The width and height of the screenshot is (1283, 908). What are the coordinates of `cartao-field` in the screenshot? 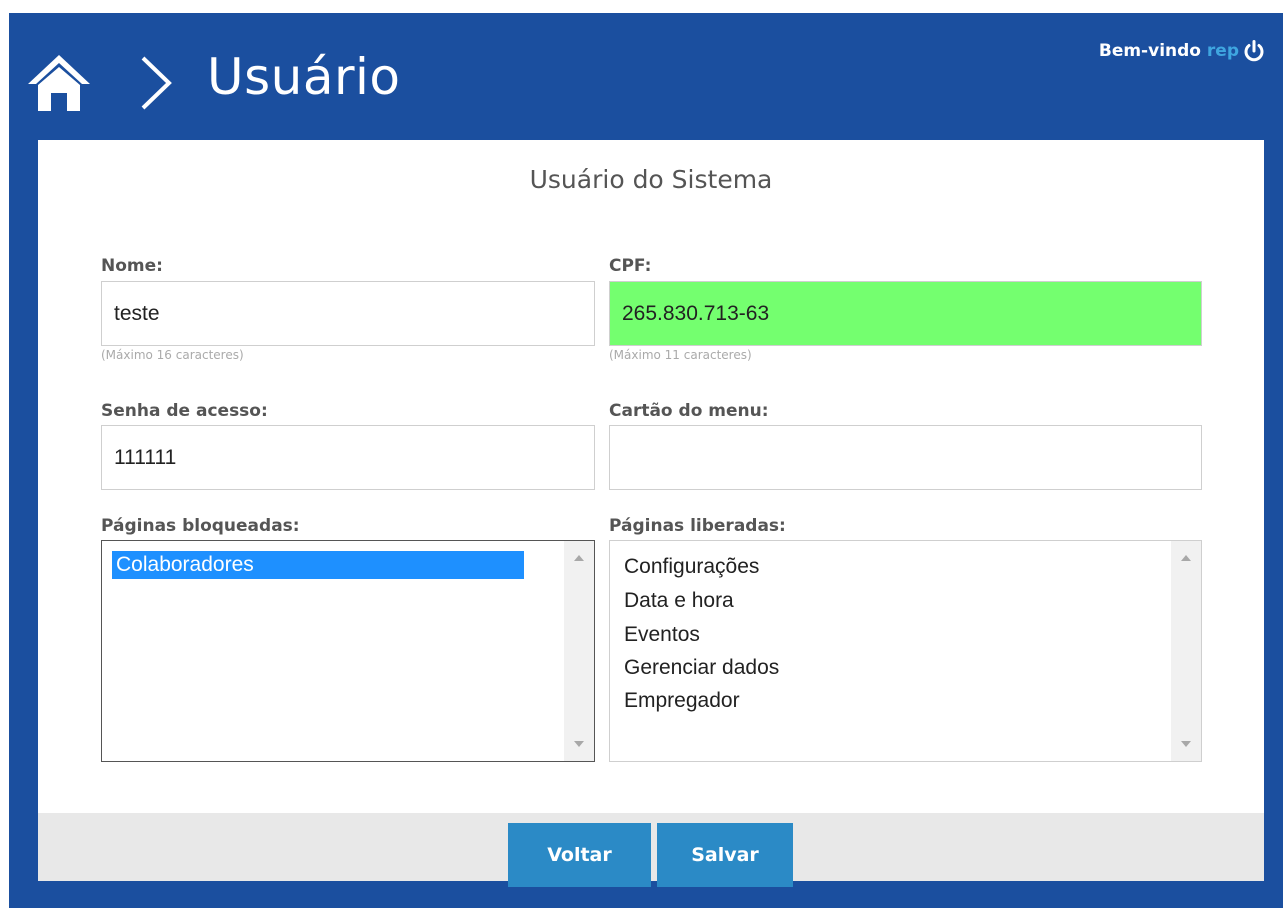 It's located at (905, 457).